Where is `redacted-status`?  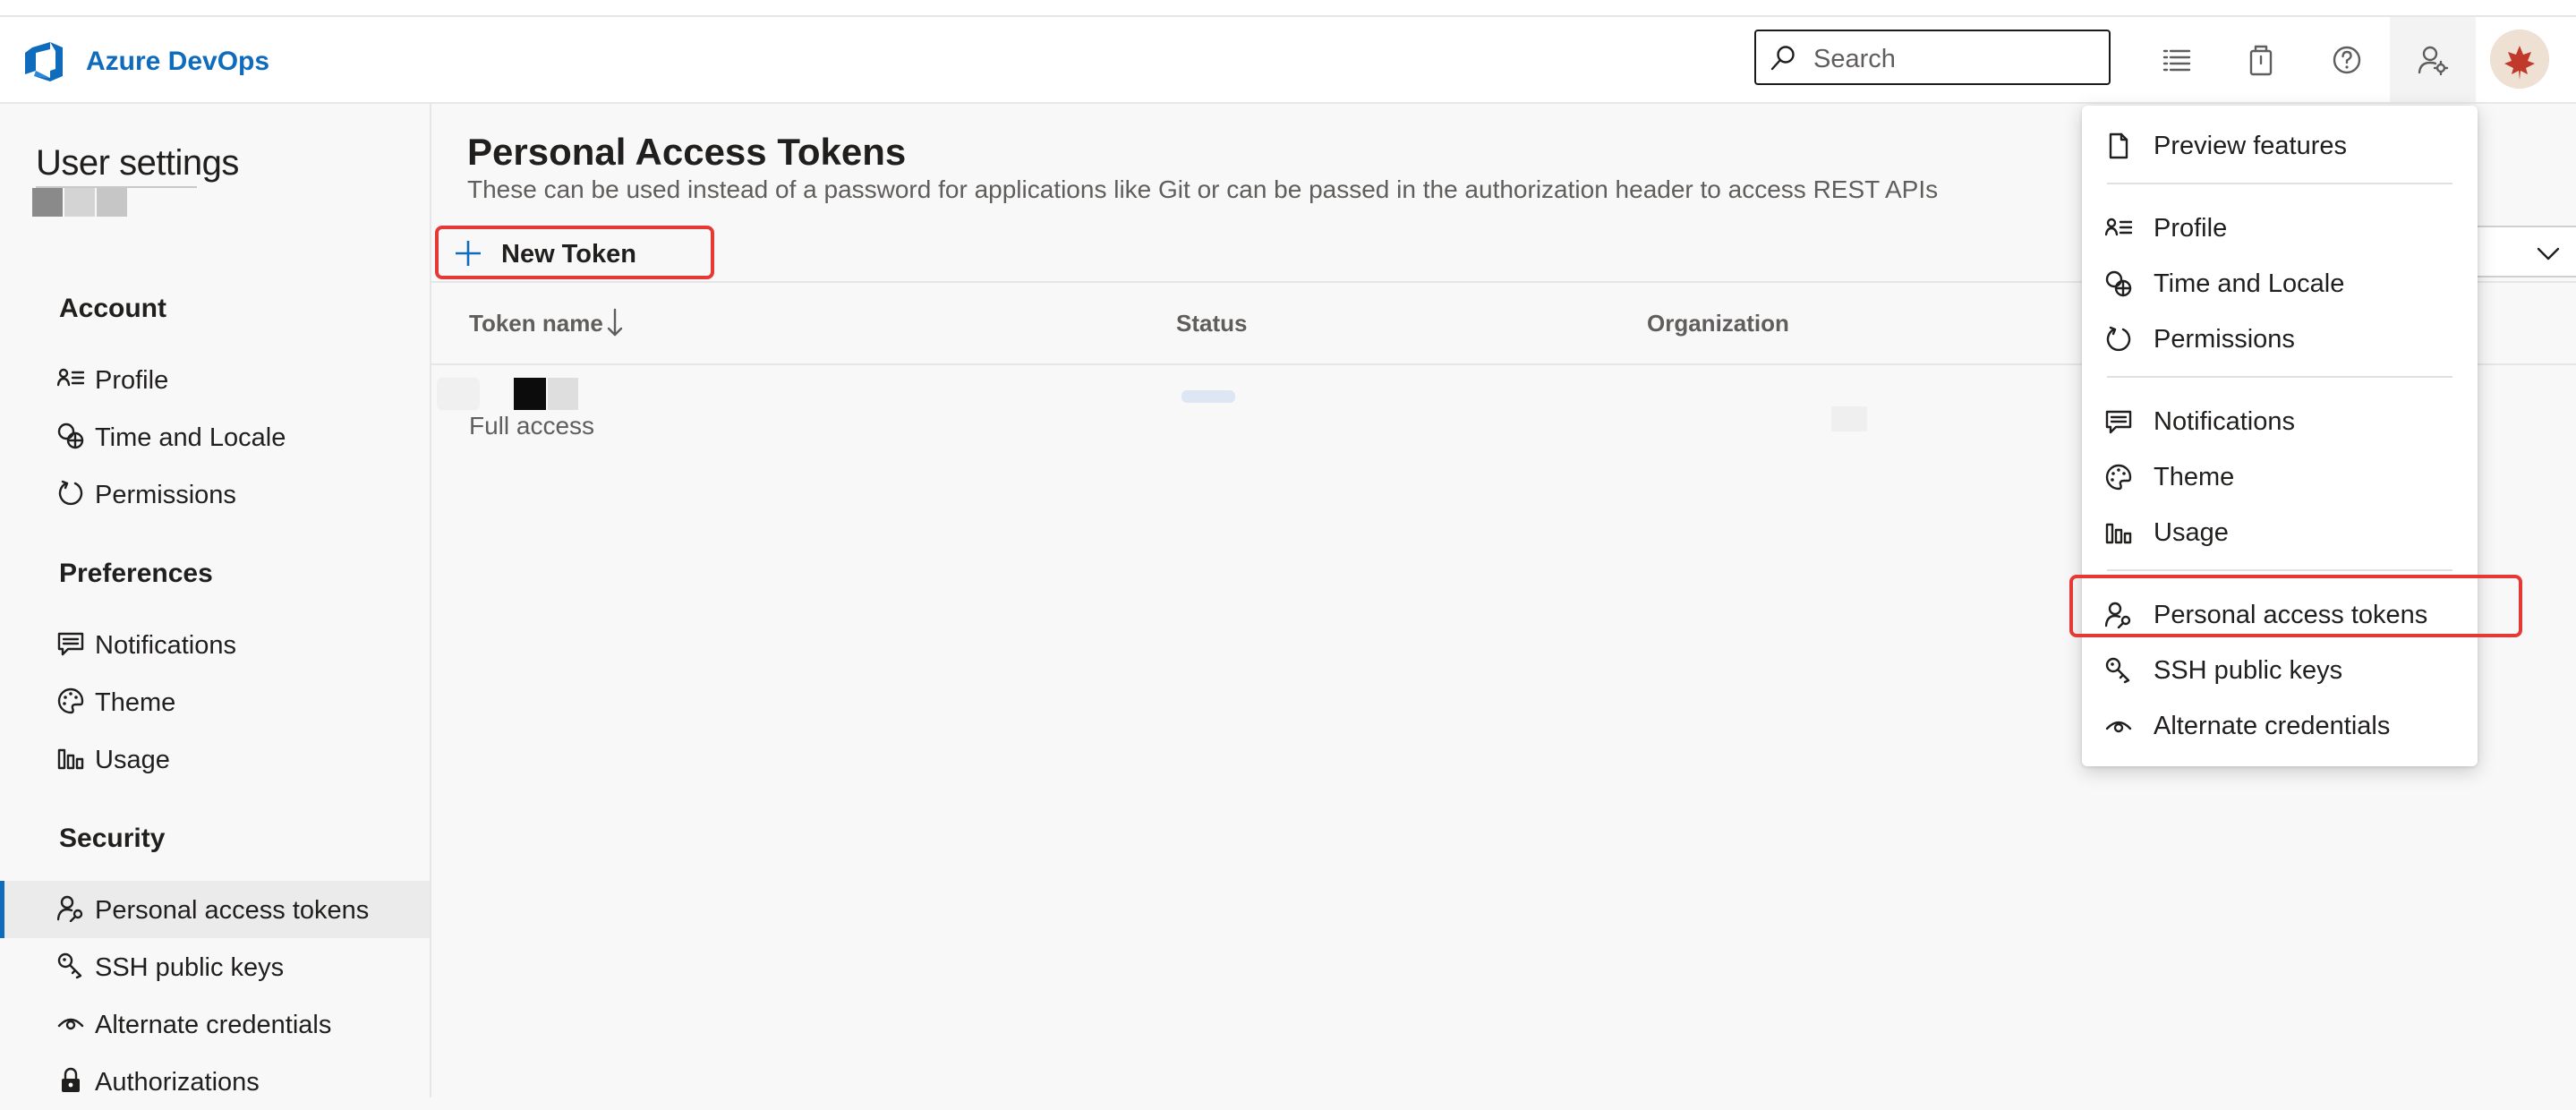 redacted-status is located at coordinates (1208, 396).